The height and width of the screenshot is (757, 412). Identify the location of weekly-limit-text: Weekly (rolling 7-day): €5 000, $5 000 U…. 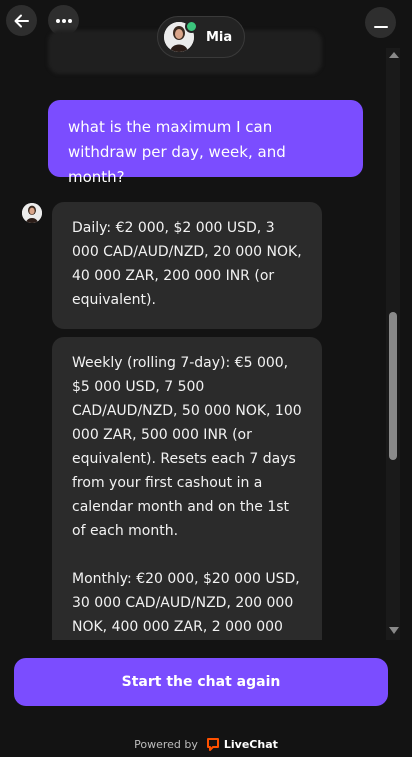
(187, 447).